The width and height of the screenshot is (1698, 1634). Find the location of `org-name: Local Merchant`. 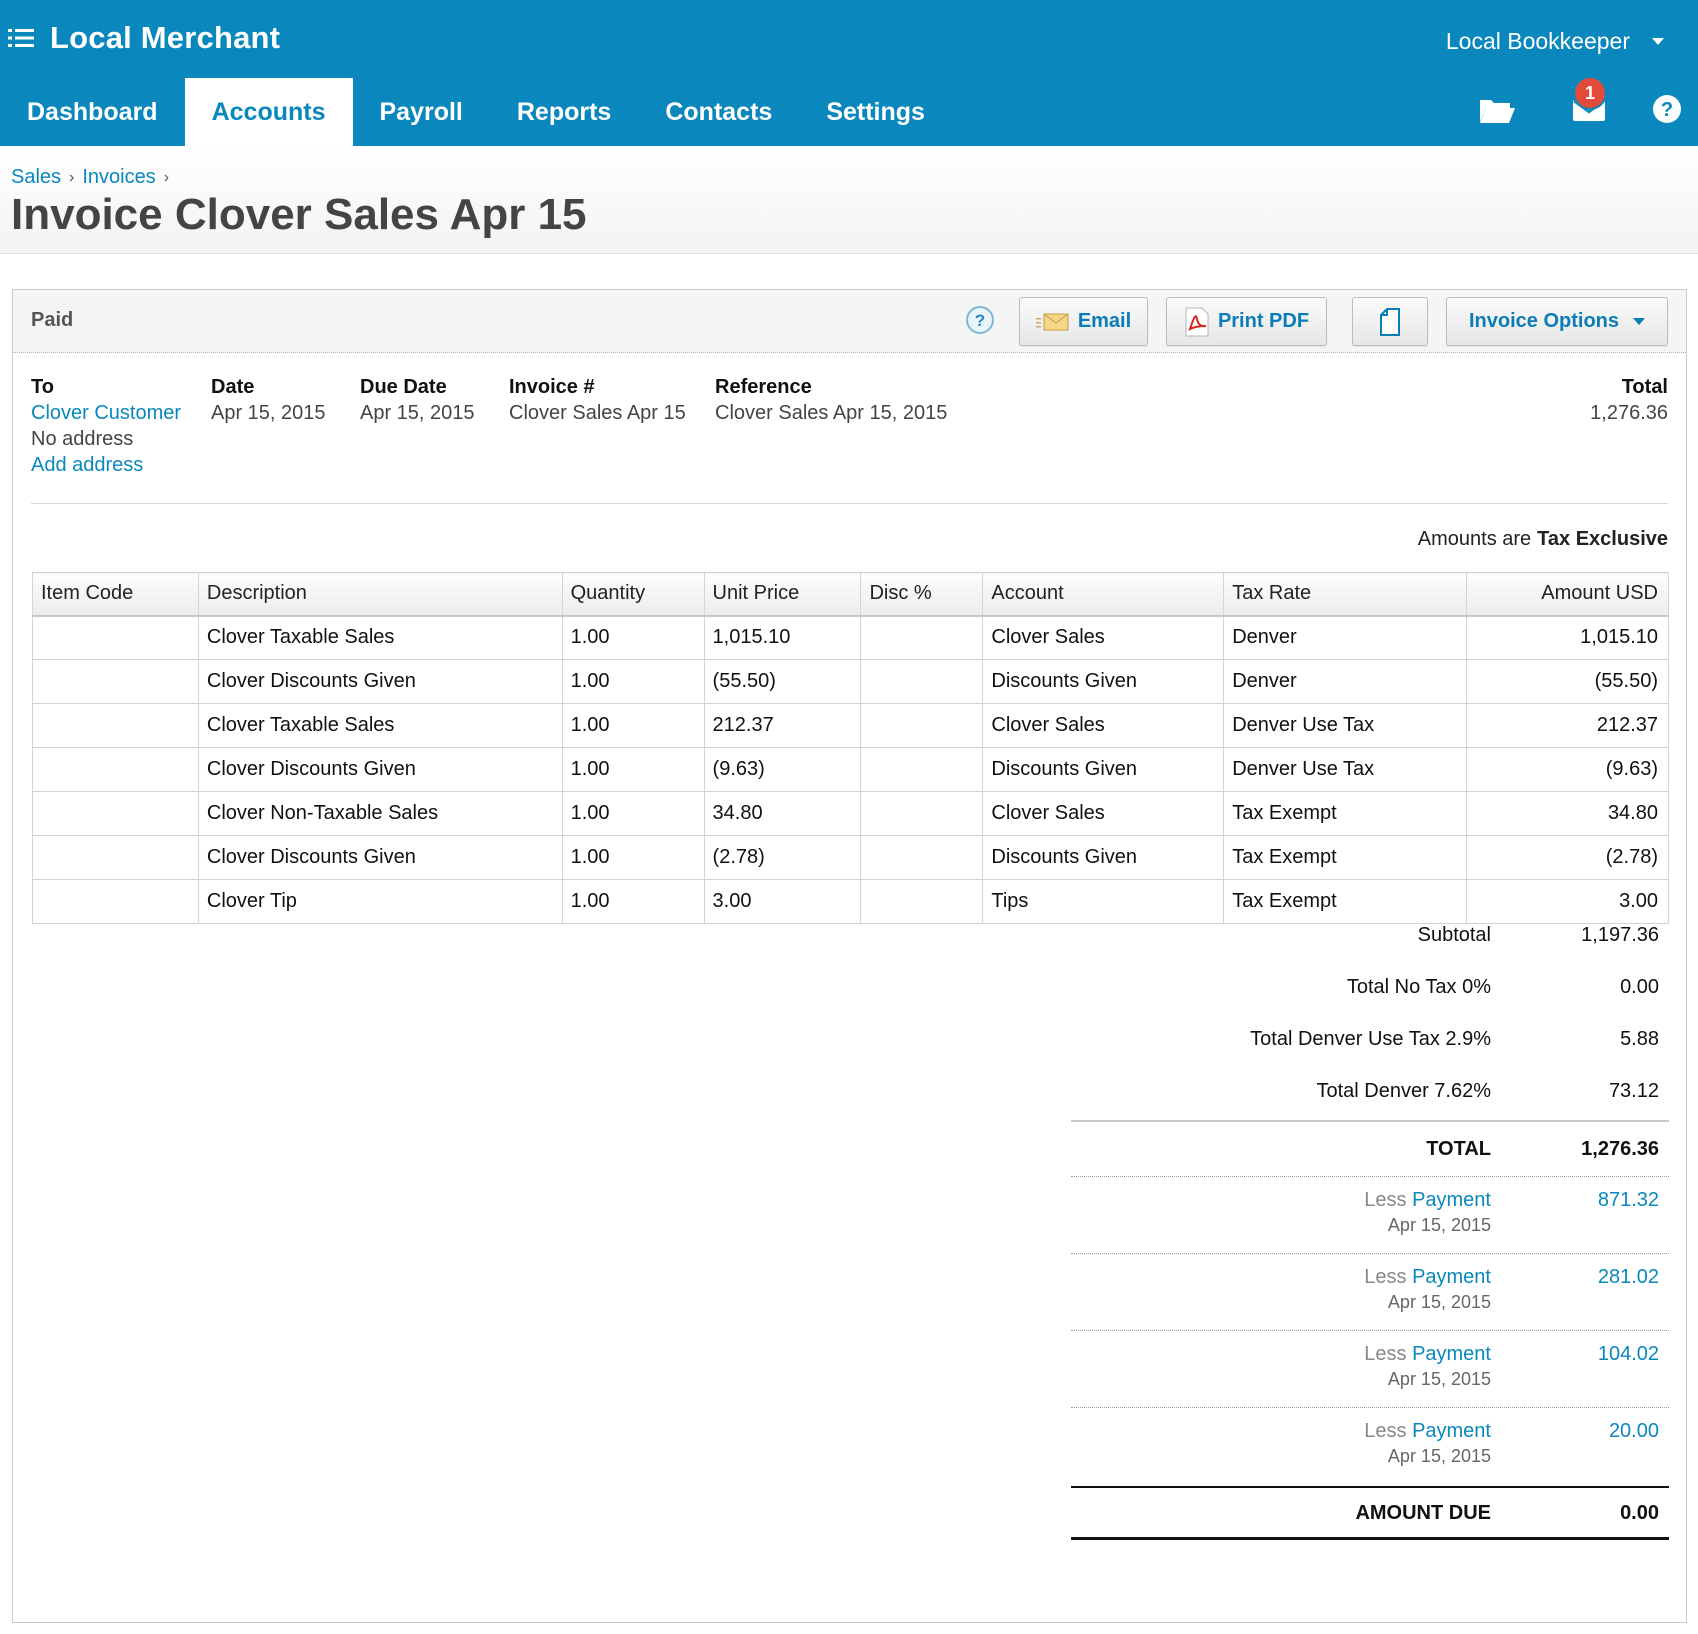

org-name: Local Merchant is located at coordinates (165, 37).